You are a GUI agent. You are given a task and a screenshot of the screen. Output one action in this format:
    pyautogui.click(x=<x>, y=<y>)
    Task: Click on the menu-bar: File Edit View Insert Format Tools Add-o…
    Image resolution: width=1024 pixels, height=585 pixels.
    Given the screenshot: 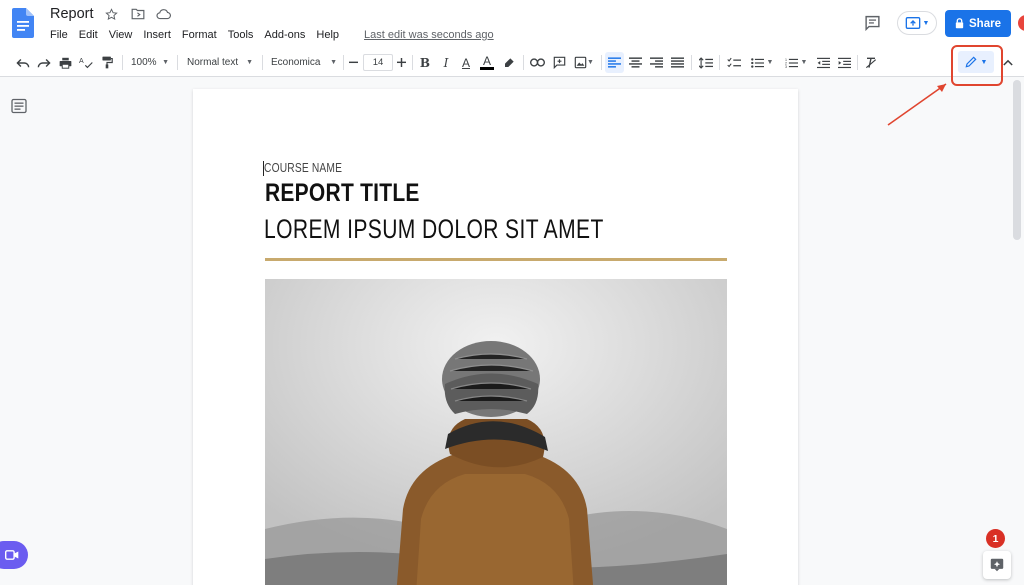 What is the action you would take?
    pyautogui.click(x=272, y=35)
    